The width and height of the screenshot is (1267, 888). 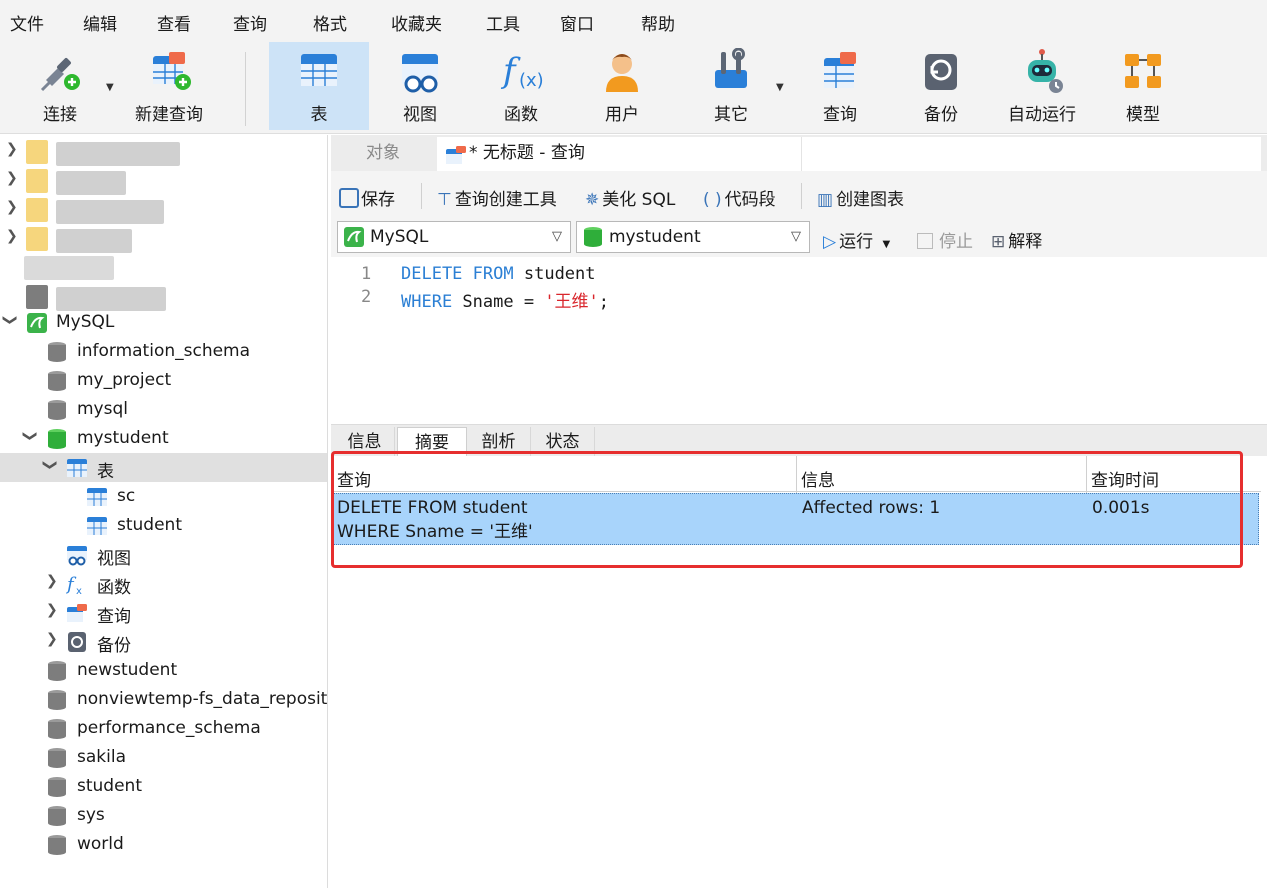 I want to click on database-item: mysql, so click(x=163, y=409).